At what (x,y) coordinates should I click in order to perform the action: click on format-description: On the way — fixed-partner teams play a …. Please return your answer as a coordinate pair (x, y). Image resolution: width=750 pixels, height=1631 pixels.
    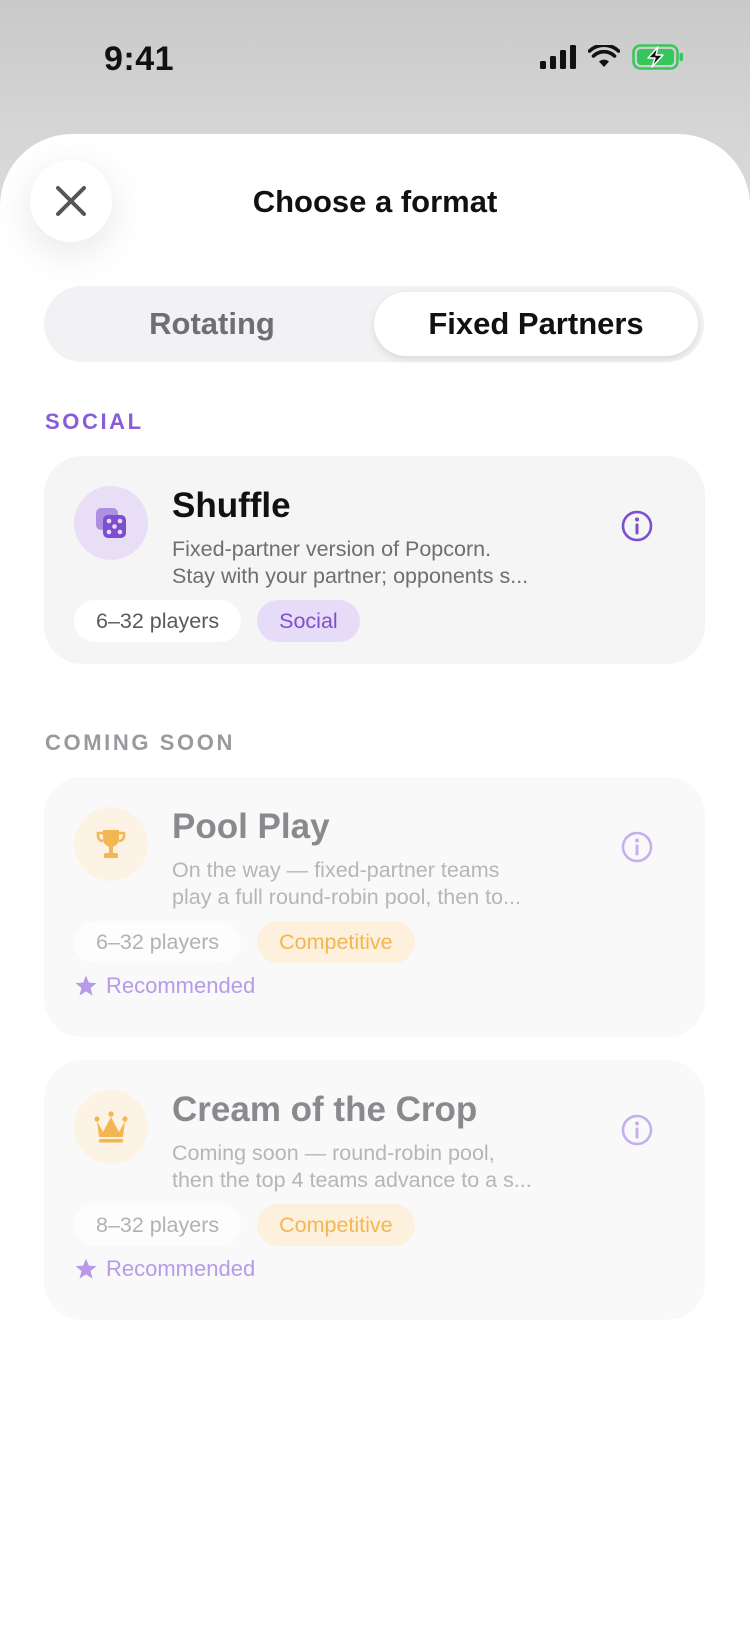
    Looking at the image, I should click on (382, 884).